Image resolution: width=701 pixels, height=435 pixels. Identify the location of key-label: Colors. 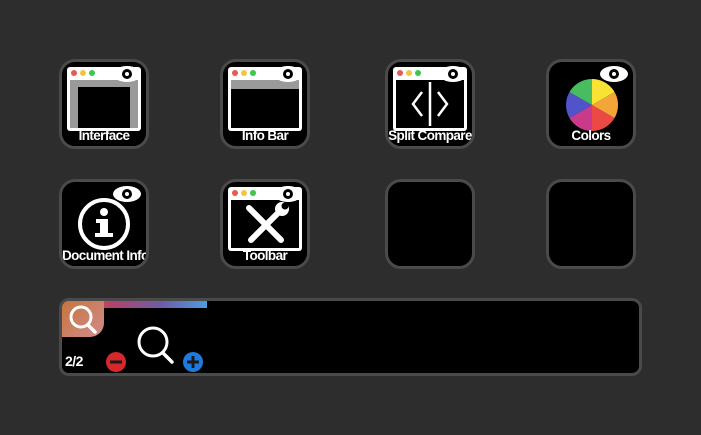
(591, 135).